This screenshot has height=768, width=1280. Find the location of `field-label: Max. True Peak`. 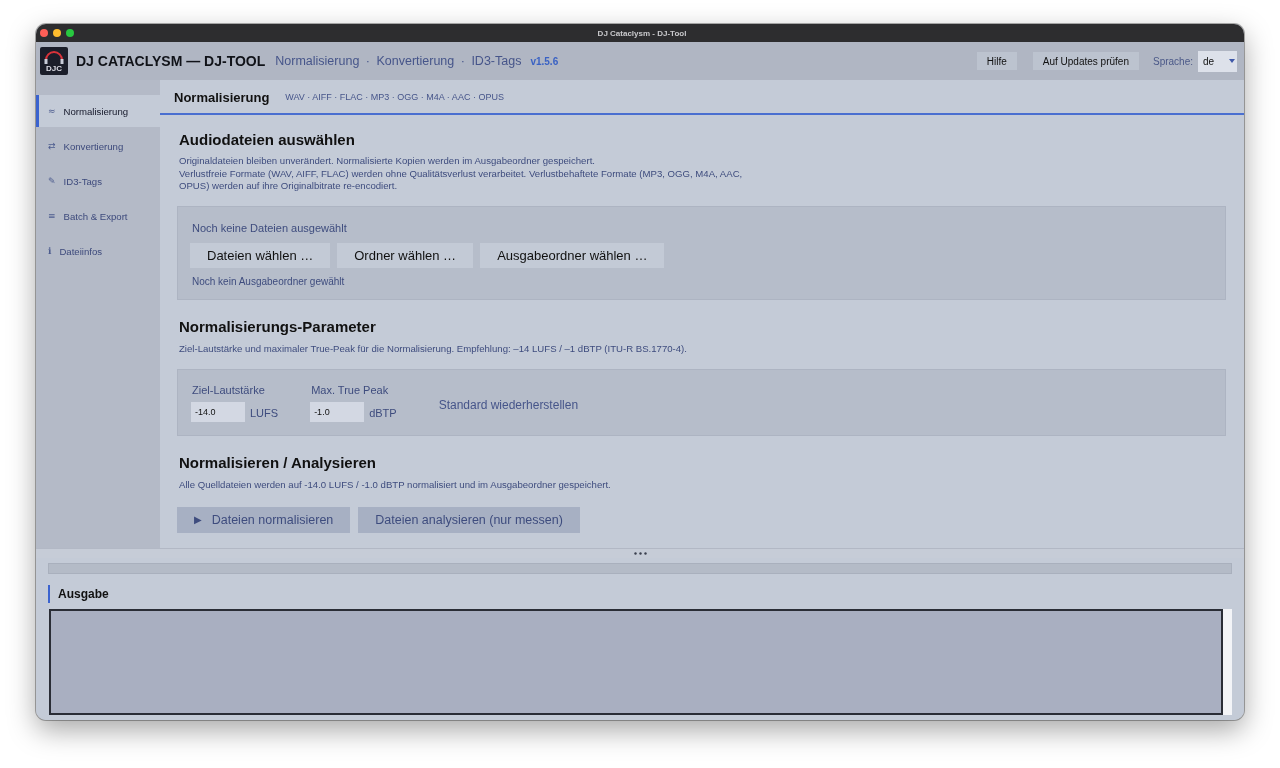

field-label: Max. True Peak is located at coordinates (350, 390).